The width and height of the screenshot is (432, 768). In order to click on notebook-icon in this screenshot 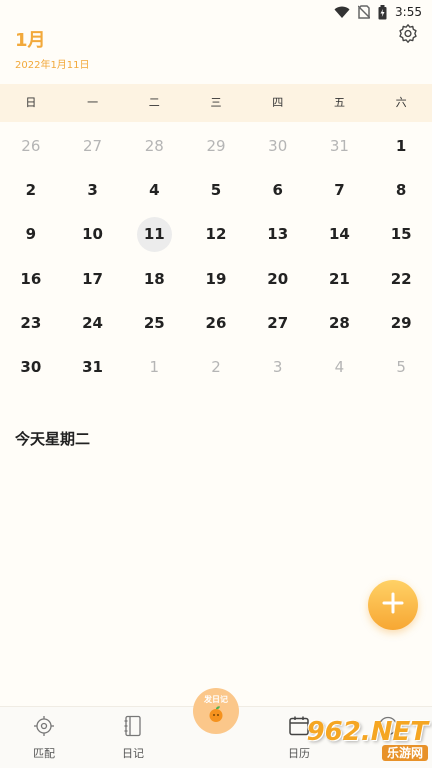, I will do `click(133, 728)`.